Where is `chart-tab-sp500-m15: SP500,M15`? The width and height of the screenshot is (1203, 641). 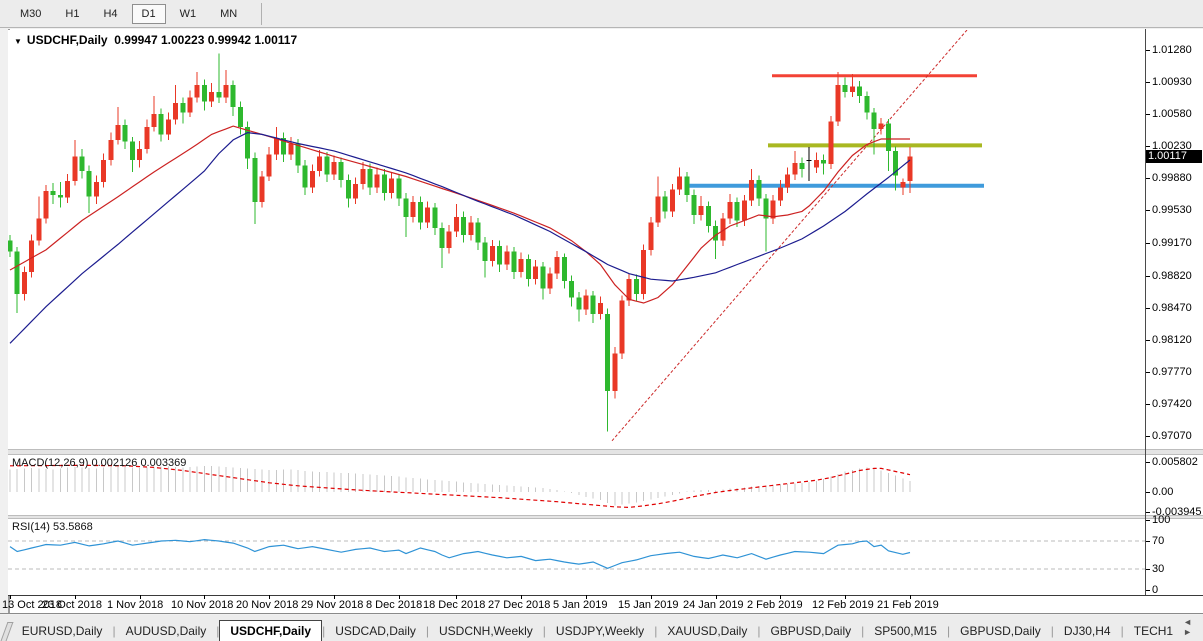 chart-tab-sp500-m15: SP500,M15 is located at coordinates (905, 631).